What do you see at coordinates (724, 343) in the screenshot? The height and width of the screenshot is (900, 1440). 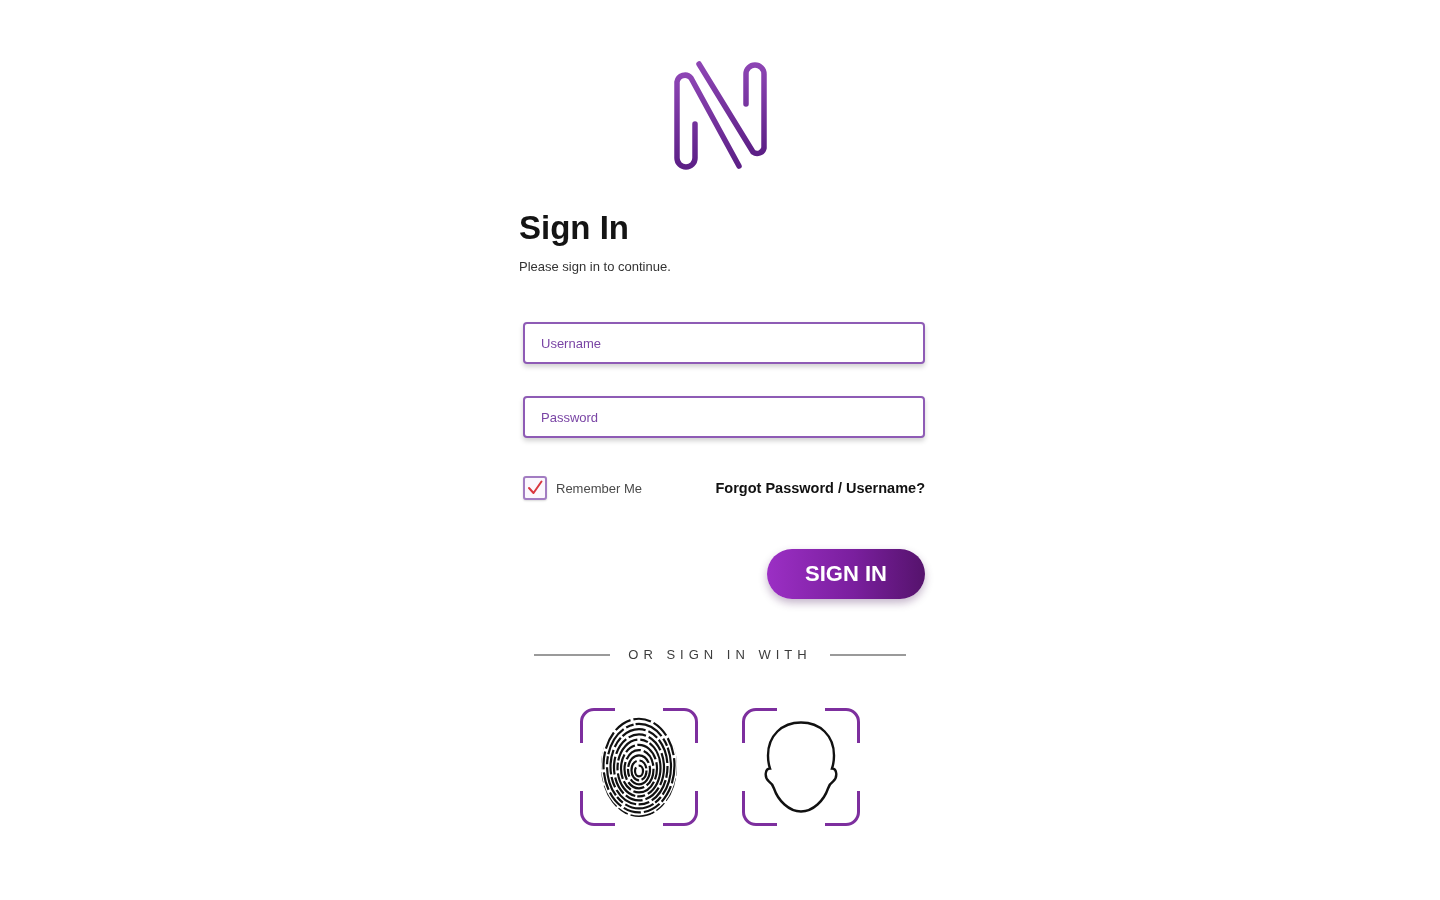 I see `username-field: Username` at bounding box center [724, 343].